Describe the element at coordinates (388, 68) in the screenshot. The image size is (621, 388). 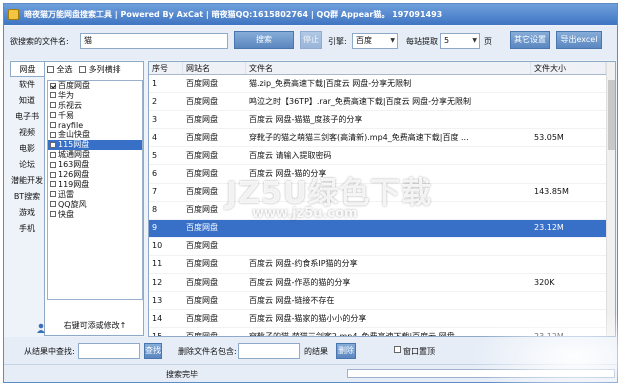
I see `col-header-filename: 文件名` at that location.